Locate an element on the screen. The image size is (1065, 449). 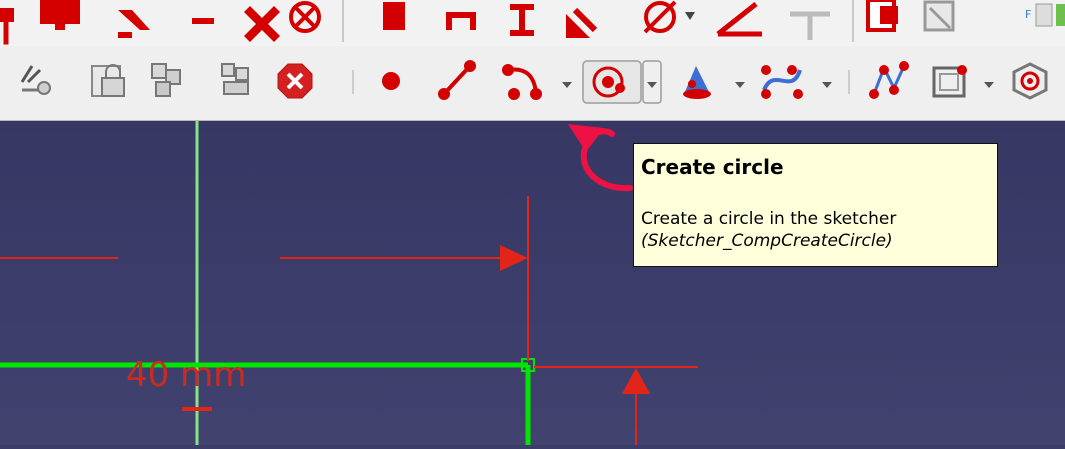
select-constraints-icon is located at coordinates (35, 80).